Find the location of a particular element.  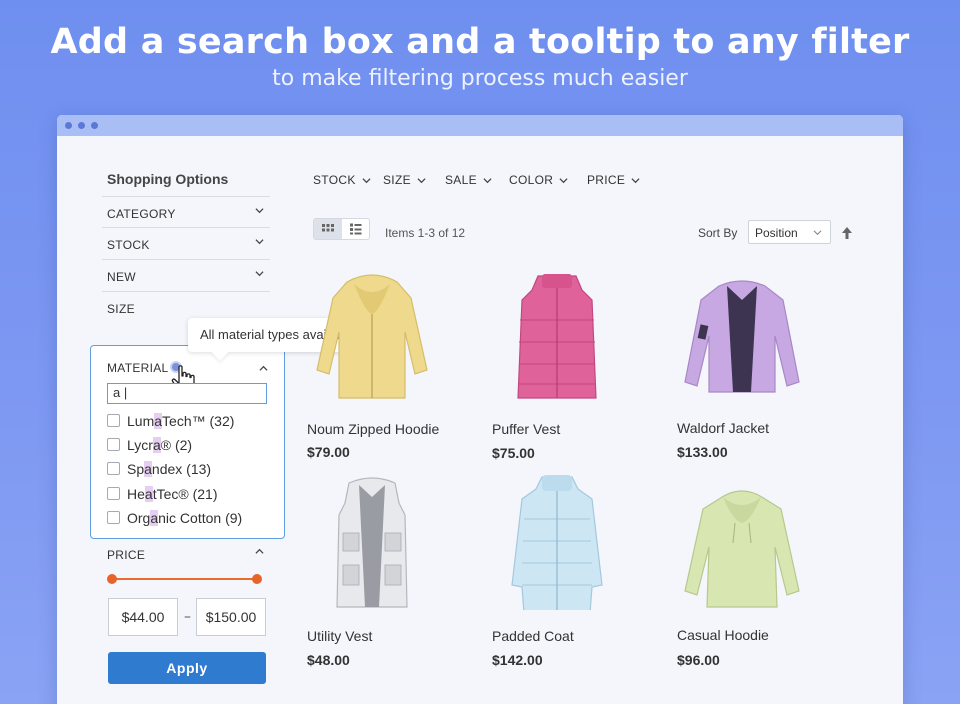

material-option-lumatech: LumaTech™ (32) is located at coordinates (170, 423).